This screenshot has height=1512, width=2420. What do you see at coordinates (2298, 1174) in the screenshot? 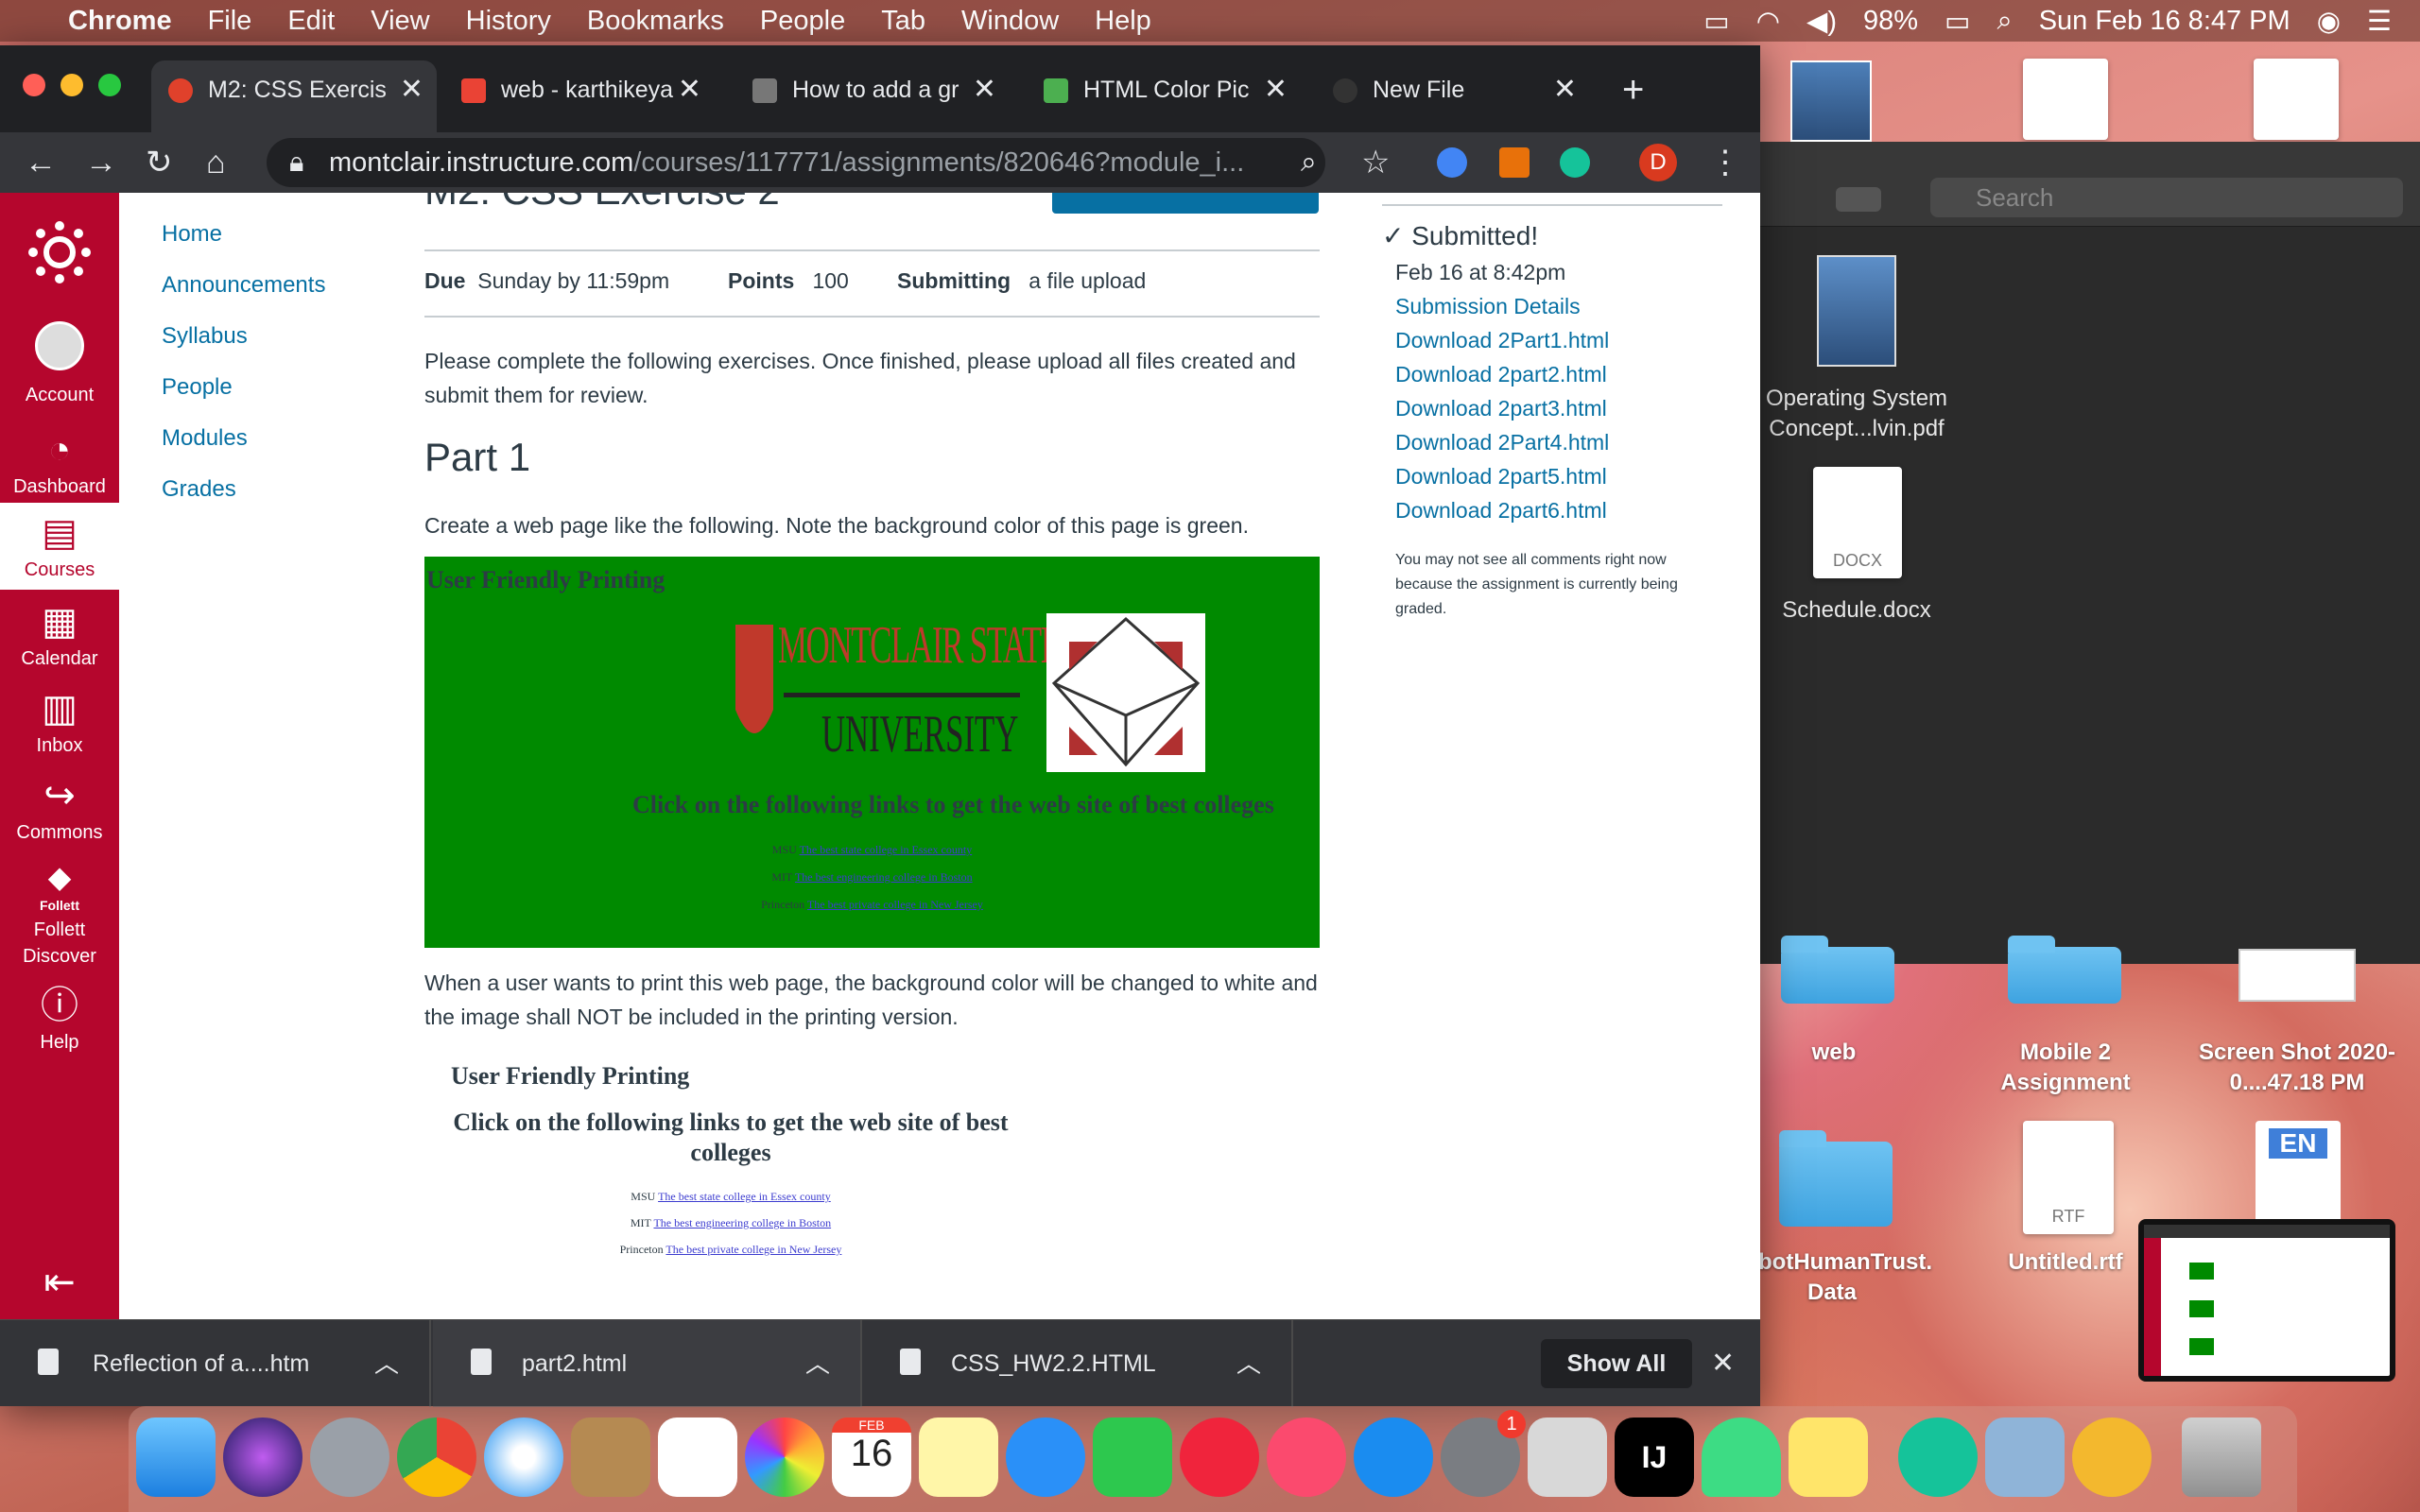
I see `input-source-icon: EN` at bounding box center [2298, 1174].